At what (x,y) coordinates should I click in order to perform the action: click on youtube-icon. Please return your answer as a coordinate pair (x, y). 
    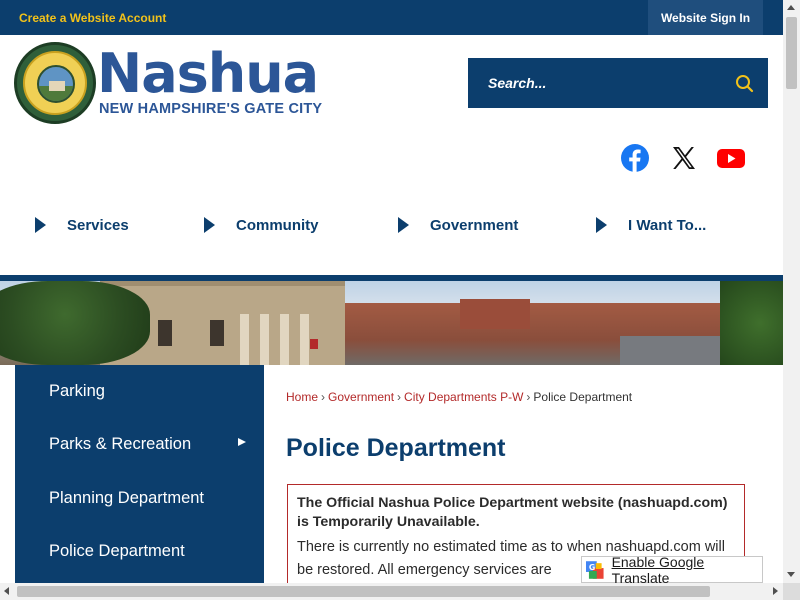
    Looking at the image, I should click on (731, 158).